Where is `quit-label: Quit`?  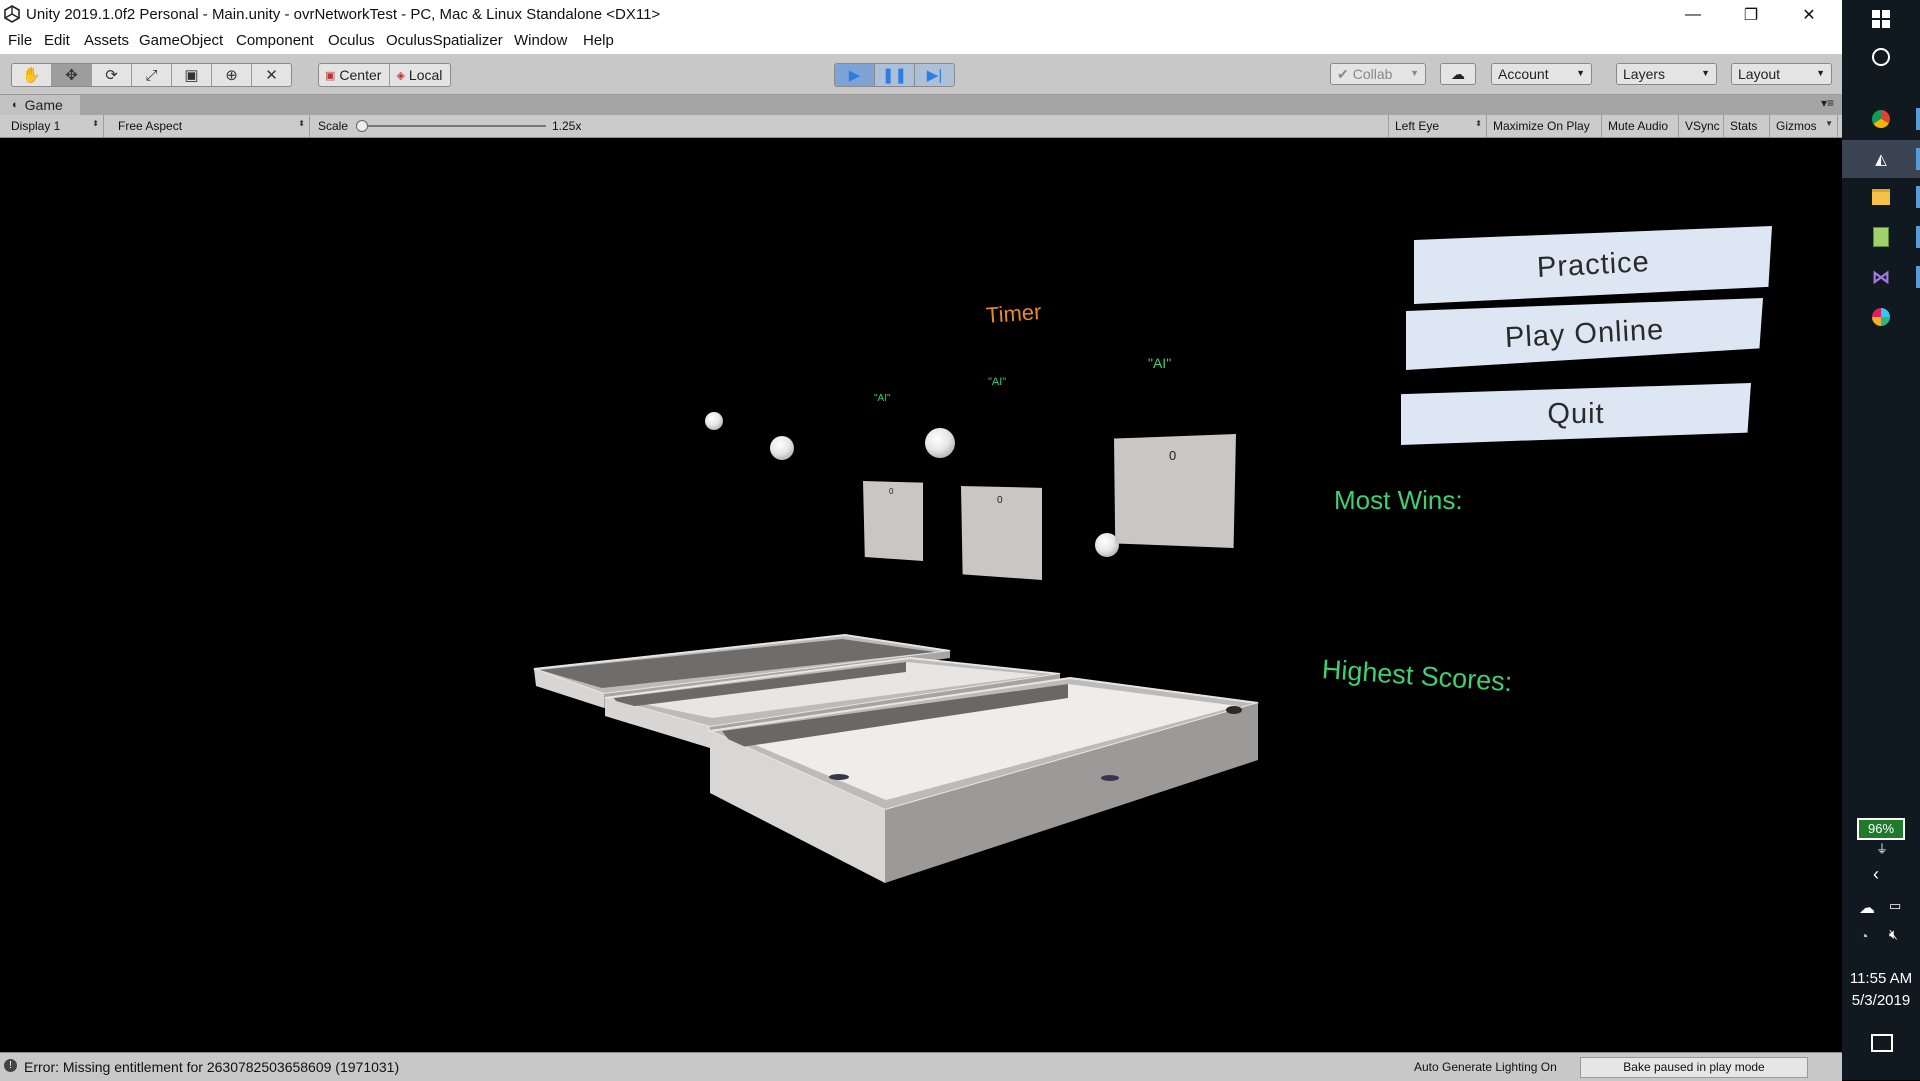
quit-label: Quit is located at coordinates (1576, 413).